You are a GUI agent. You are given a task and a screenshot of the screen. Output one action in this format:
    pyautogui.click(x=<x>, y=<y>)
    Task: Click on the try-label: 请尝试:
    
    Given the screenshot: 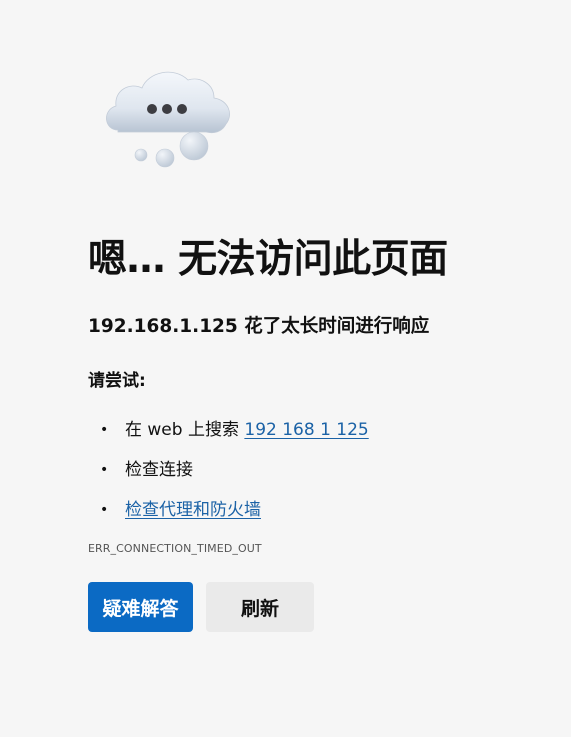 What is the action you would take?
    pyautogui.click(x=117, y=381)
    